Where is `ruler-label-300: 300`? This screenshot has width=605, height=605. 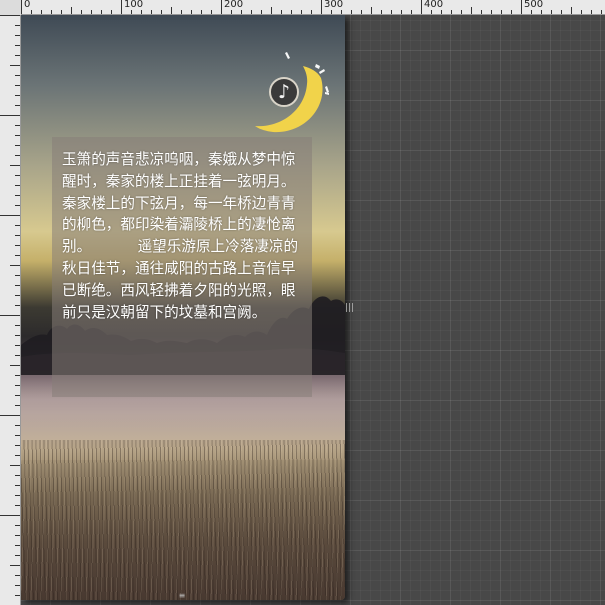
ruler-label-300: 300 is located at coordinates (334, 5).